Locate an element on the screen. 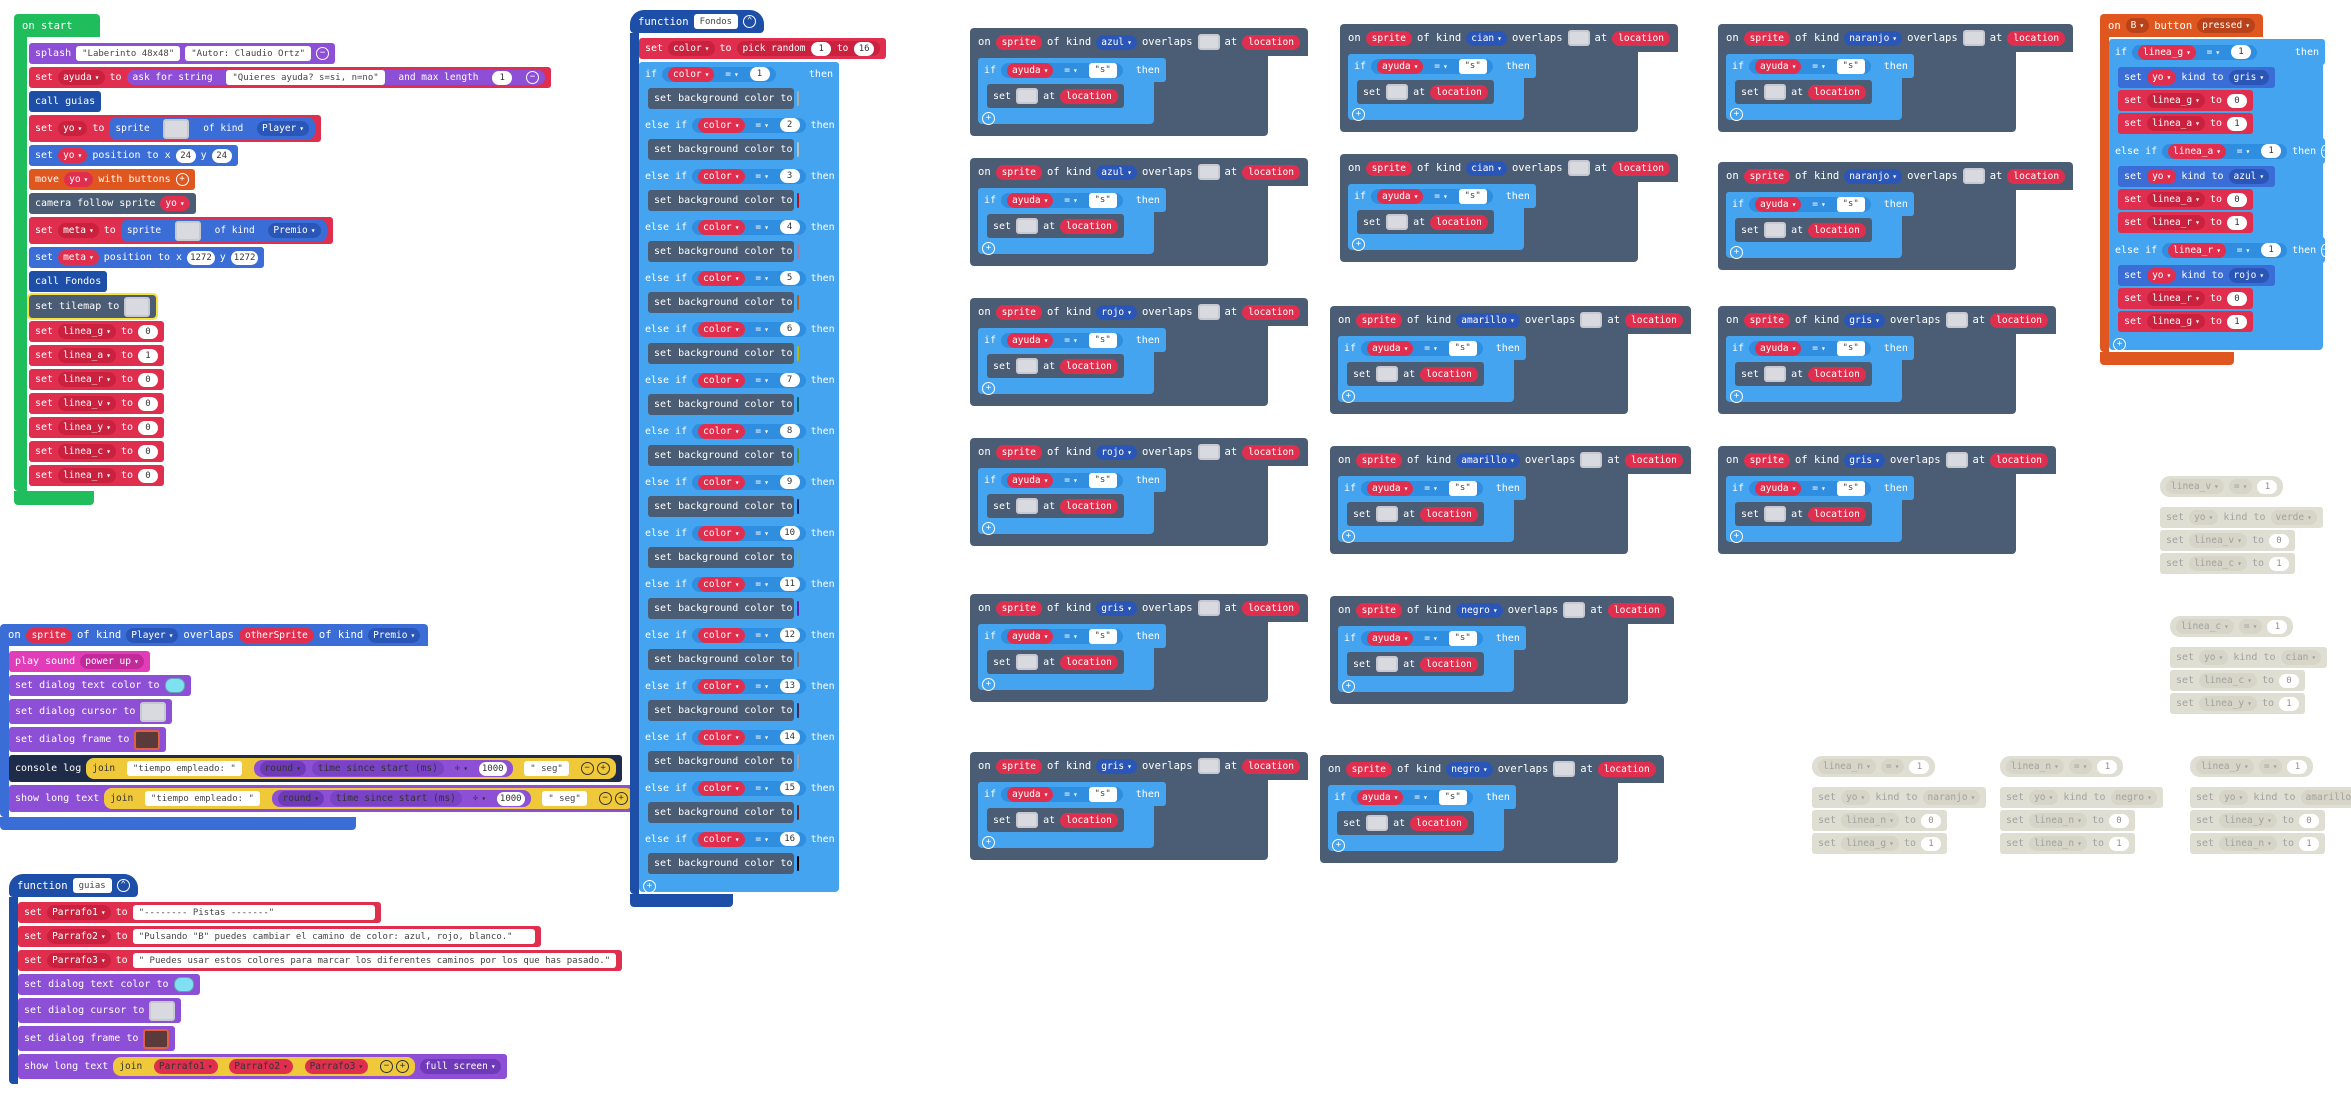 This screenshot has width=2351, height=1105. disabled-set-var: setlinea_cto0 is located at coordinates (2237, 680).